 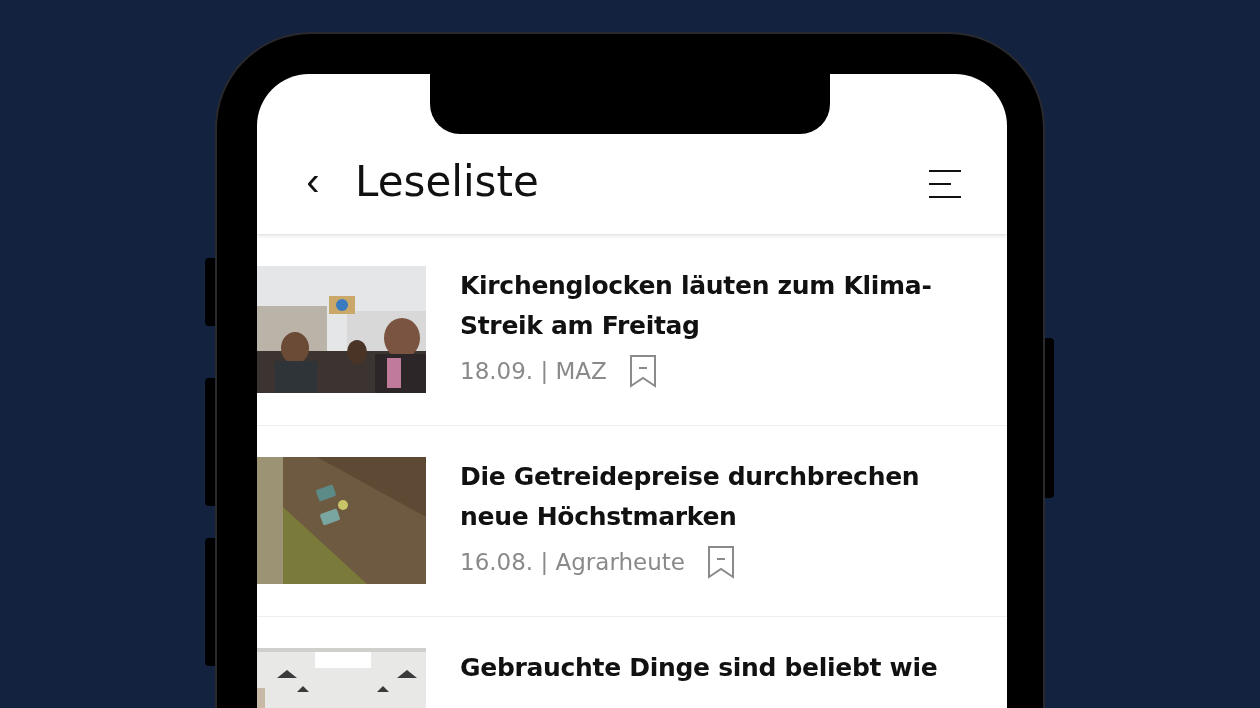 What do you see at coordinates (313, 184) in the screenshot?
I see `back-button: ‹` at bounding box center [313, 184].